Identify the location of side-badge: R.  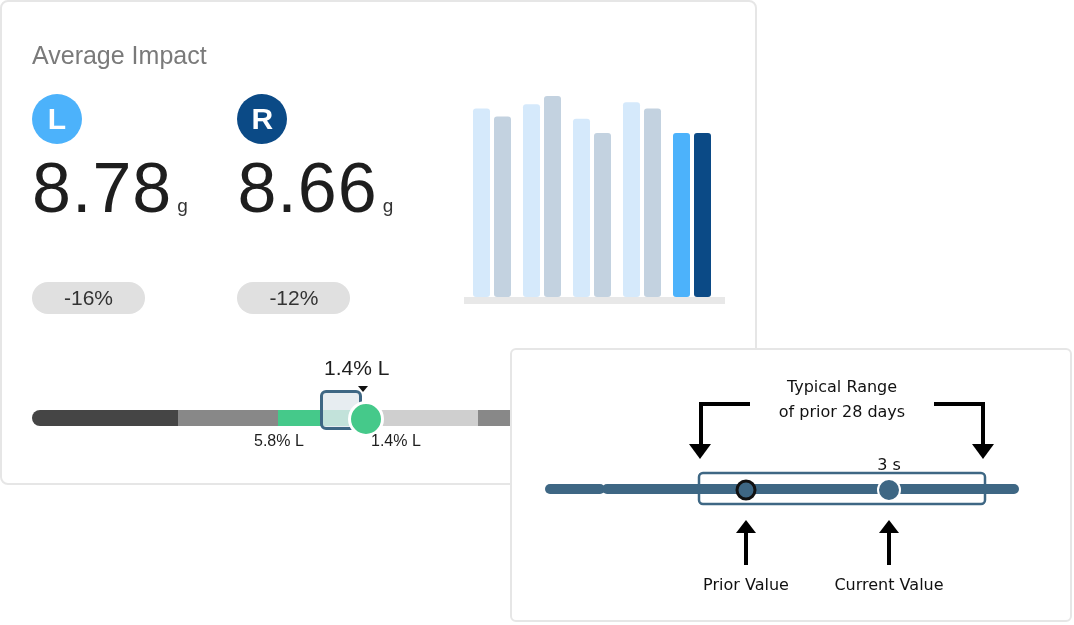
(262, 119).